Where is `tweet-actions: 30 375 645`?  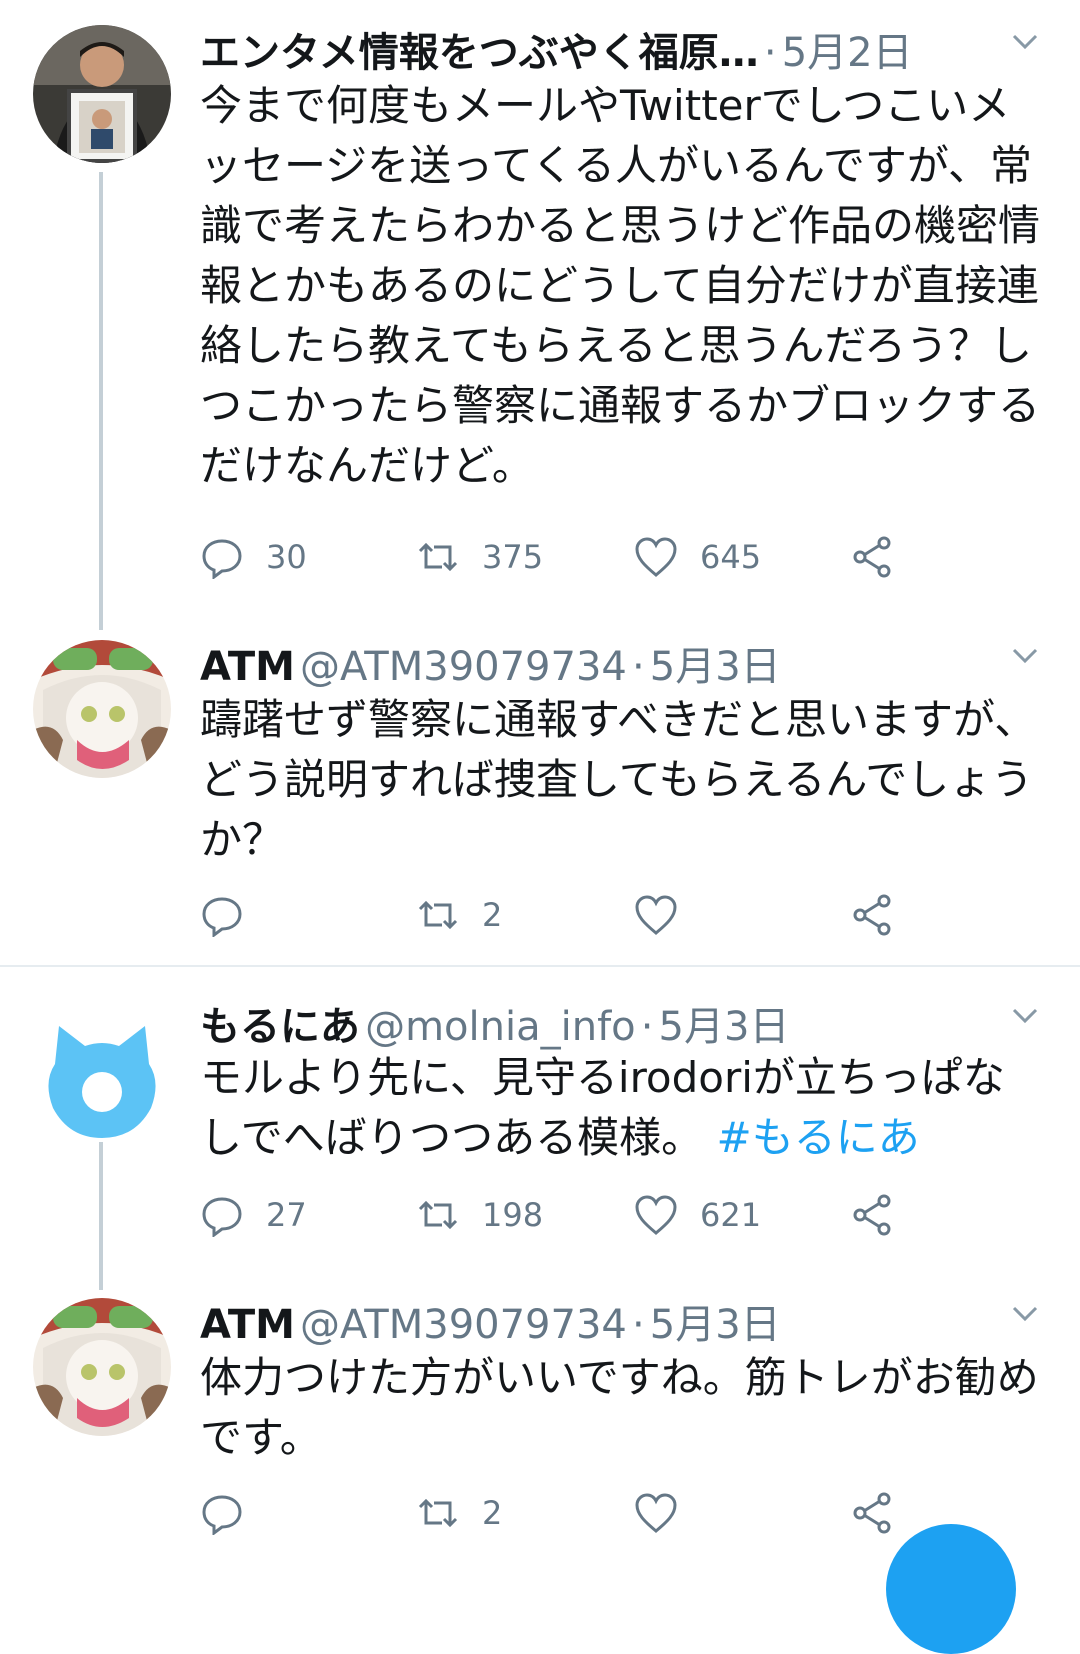 tweet-actions: 30 375 645 is located at coordinates (550, 557).